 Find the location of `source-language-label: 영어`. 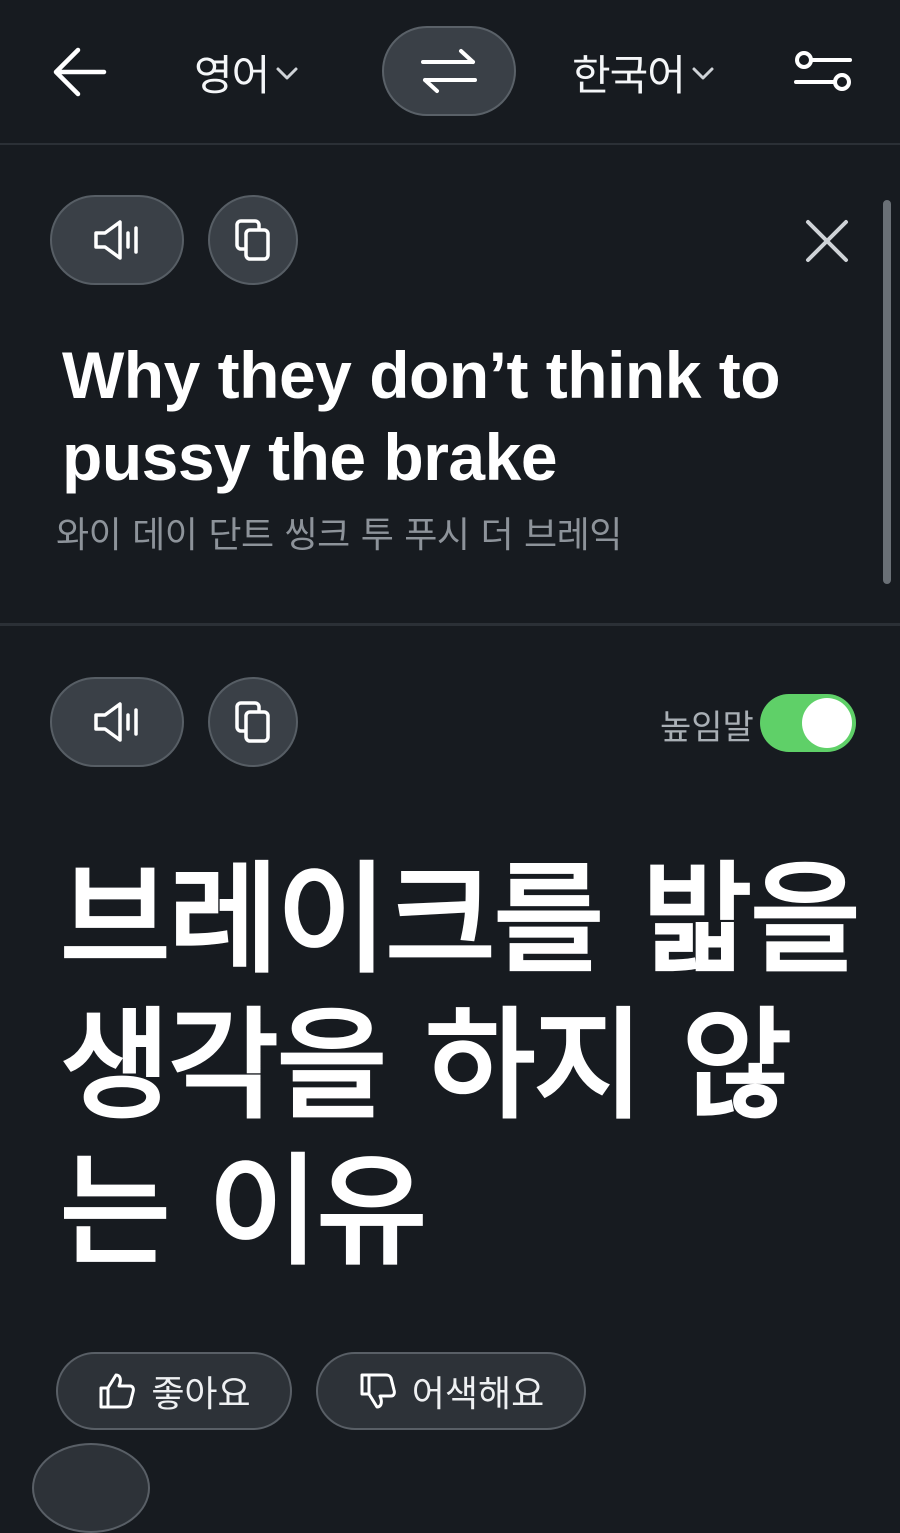

source-language-label: 영어 is located at coordinates (232, 75).